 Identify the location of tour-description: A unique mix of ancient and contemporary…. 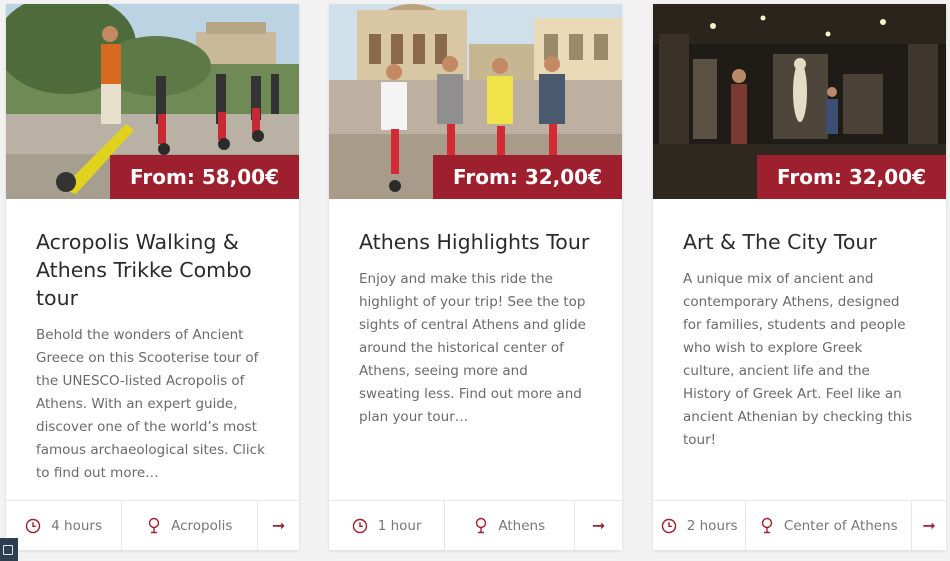
(798, 359).